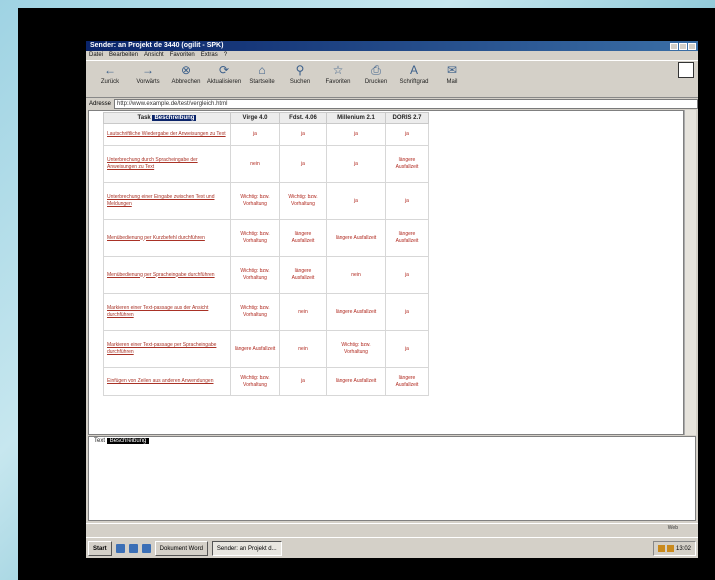 This screenshot has width=715, height=580. What do you see at coordinates (262, 80) in the screenshot?
I see `toolbar-button: ⌂ Startseite` at bounding box center [262, 80].